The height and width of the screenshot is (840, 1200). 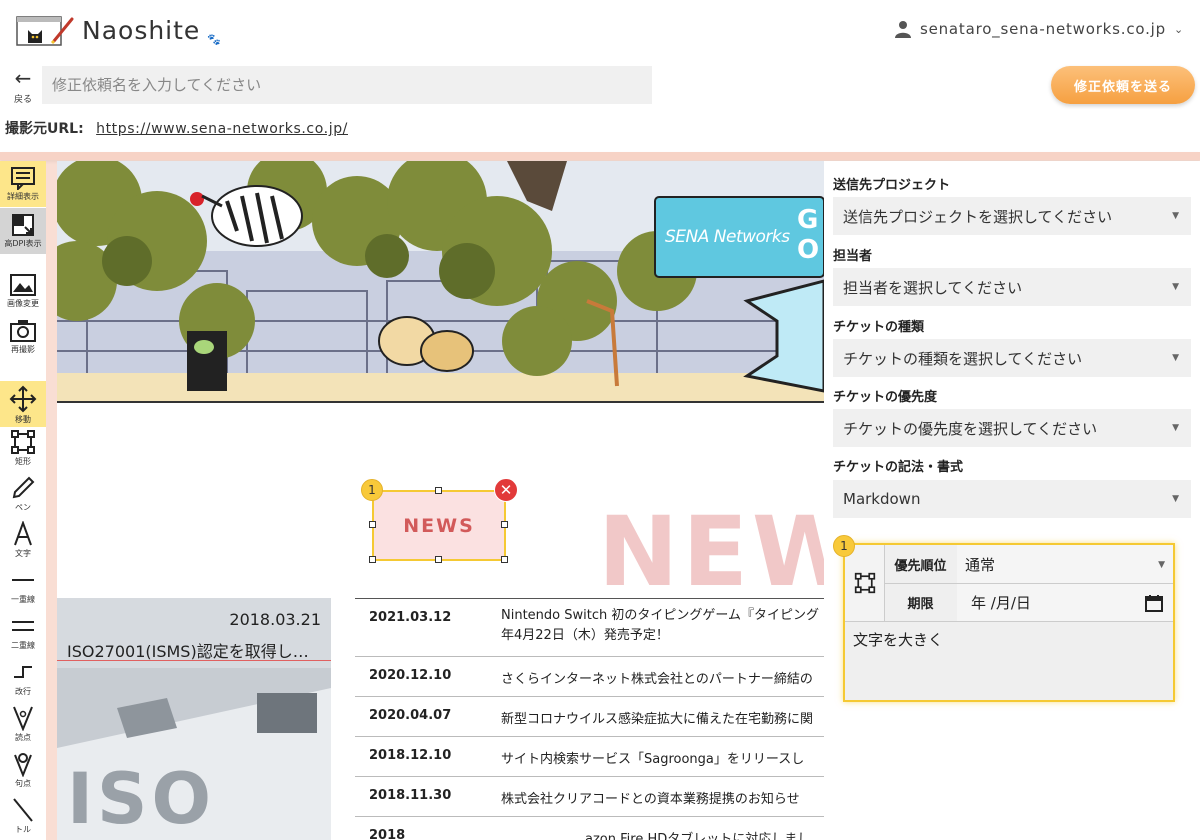 What do you see at coordinates (23, 783) in the screenshot?
I see `tool-label: 句点` at bounding box center [23, 783].